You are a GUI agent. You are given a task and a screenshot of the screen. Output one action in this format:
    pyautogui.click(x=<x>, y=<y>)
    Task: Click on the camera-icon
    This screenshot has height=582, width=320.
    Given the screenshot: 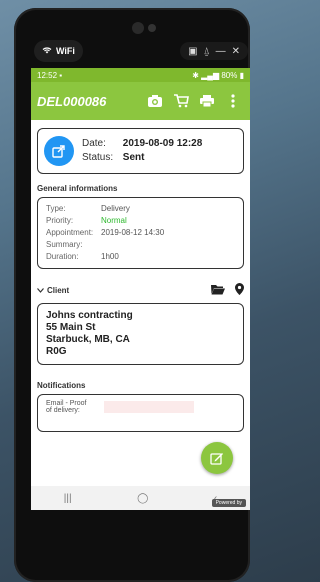 What is the action you would take?
    pyautogui.click(x=155, y=101)
    